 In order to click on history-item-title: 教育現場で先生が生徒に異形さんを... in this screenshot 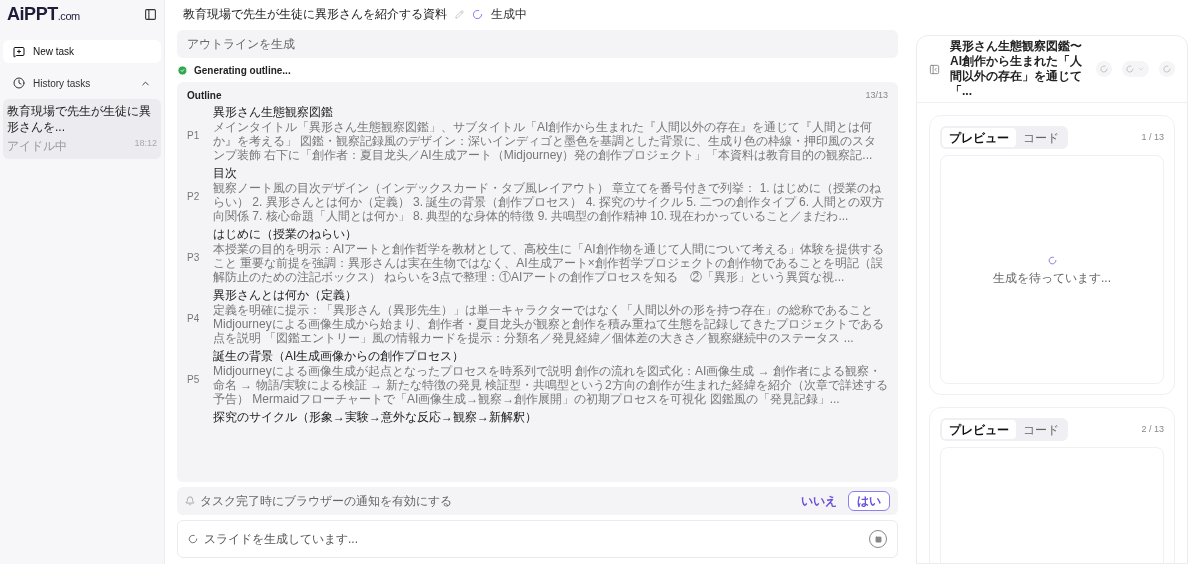, I will do `click(79, 119)`.